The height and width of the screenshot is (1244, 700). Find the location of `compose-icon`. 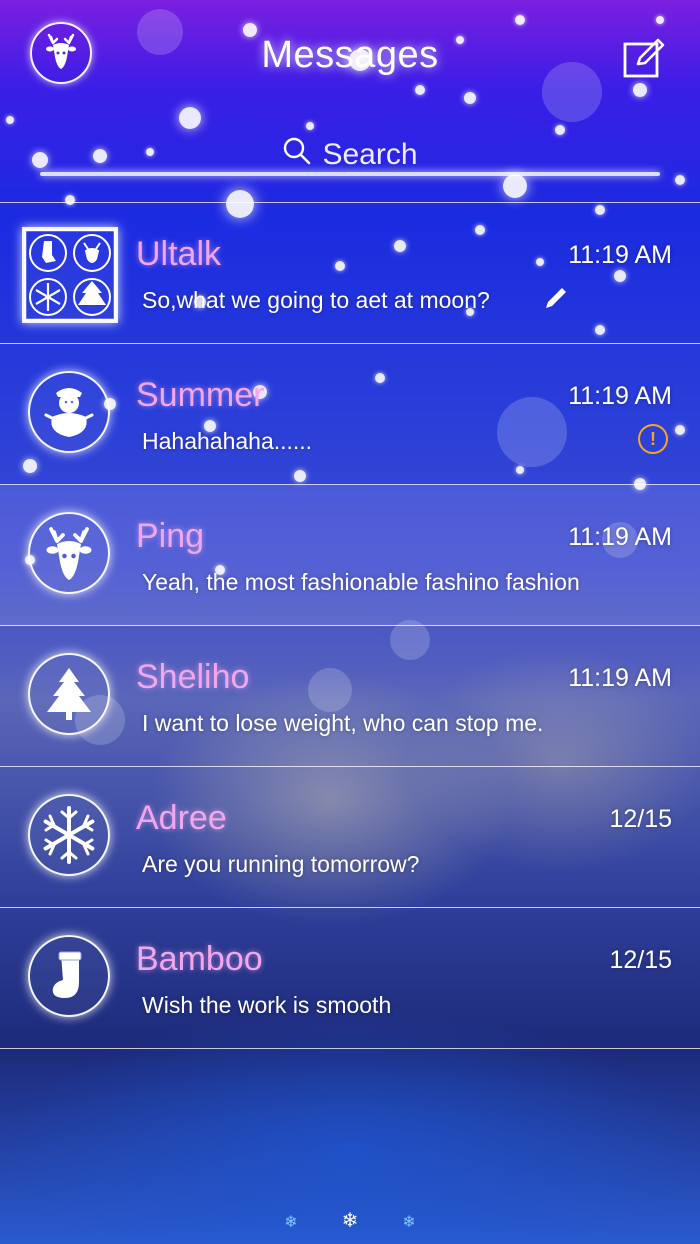

compose-icon is located at coordinates (644, 61).